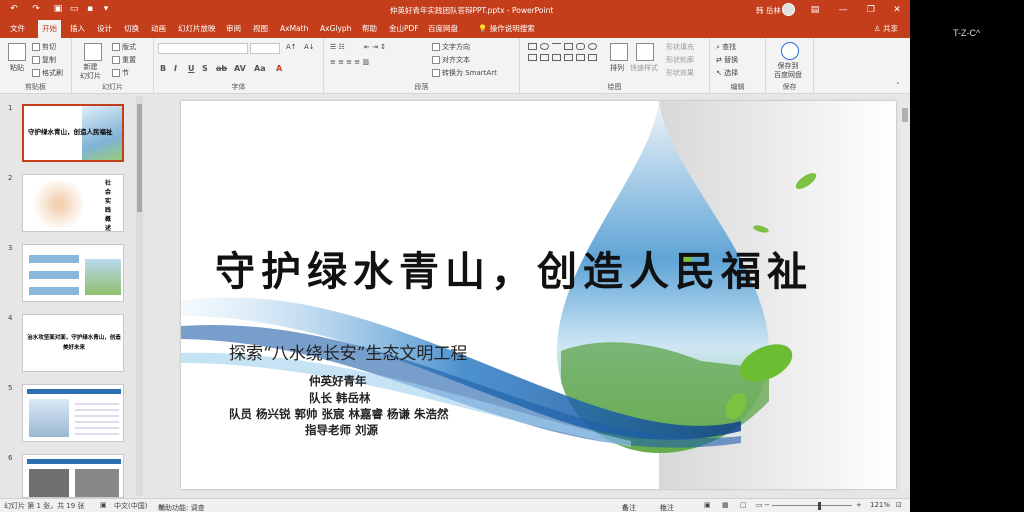 The height and width of the screenshot is (512, 1024). I want to click on minimize-icon: —, so click(843, 10).